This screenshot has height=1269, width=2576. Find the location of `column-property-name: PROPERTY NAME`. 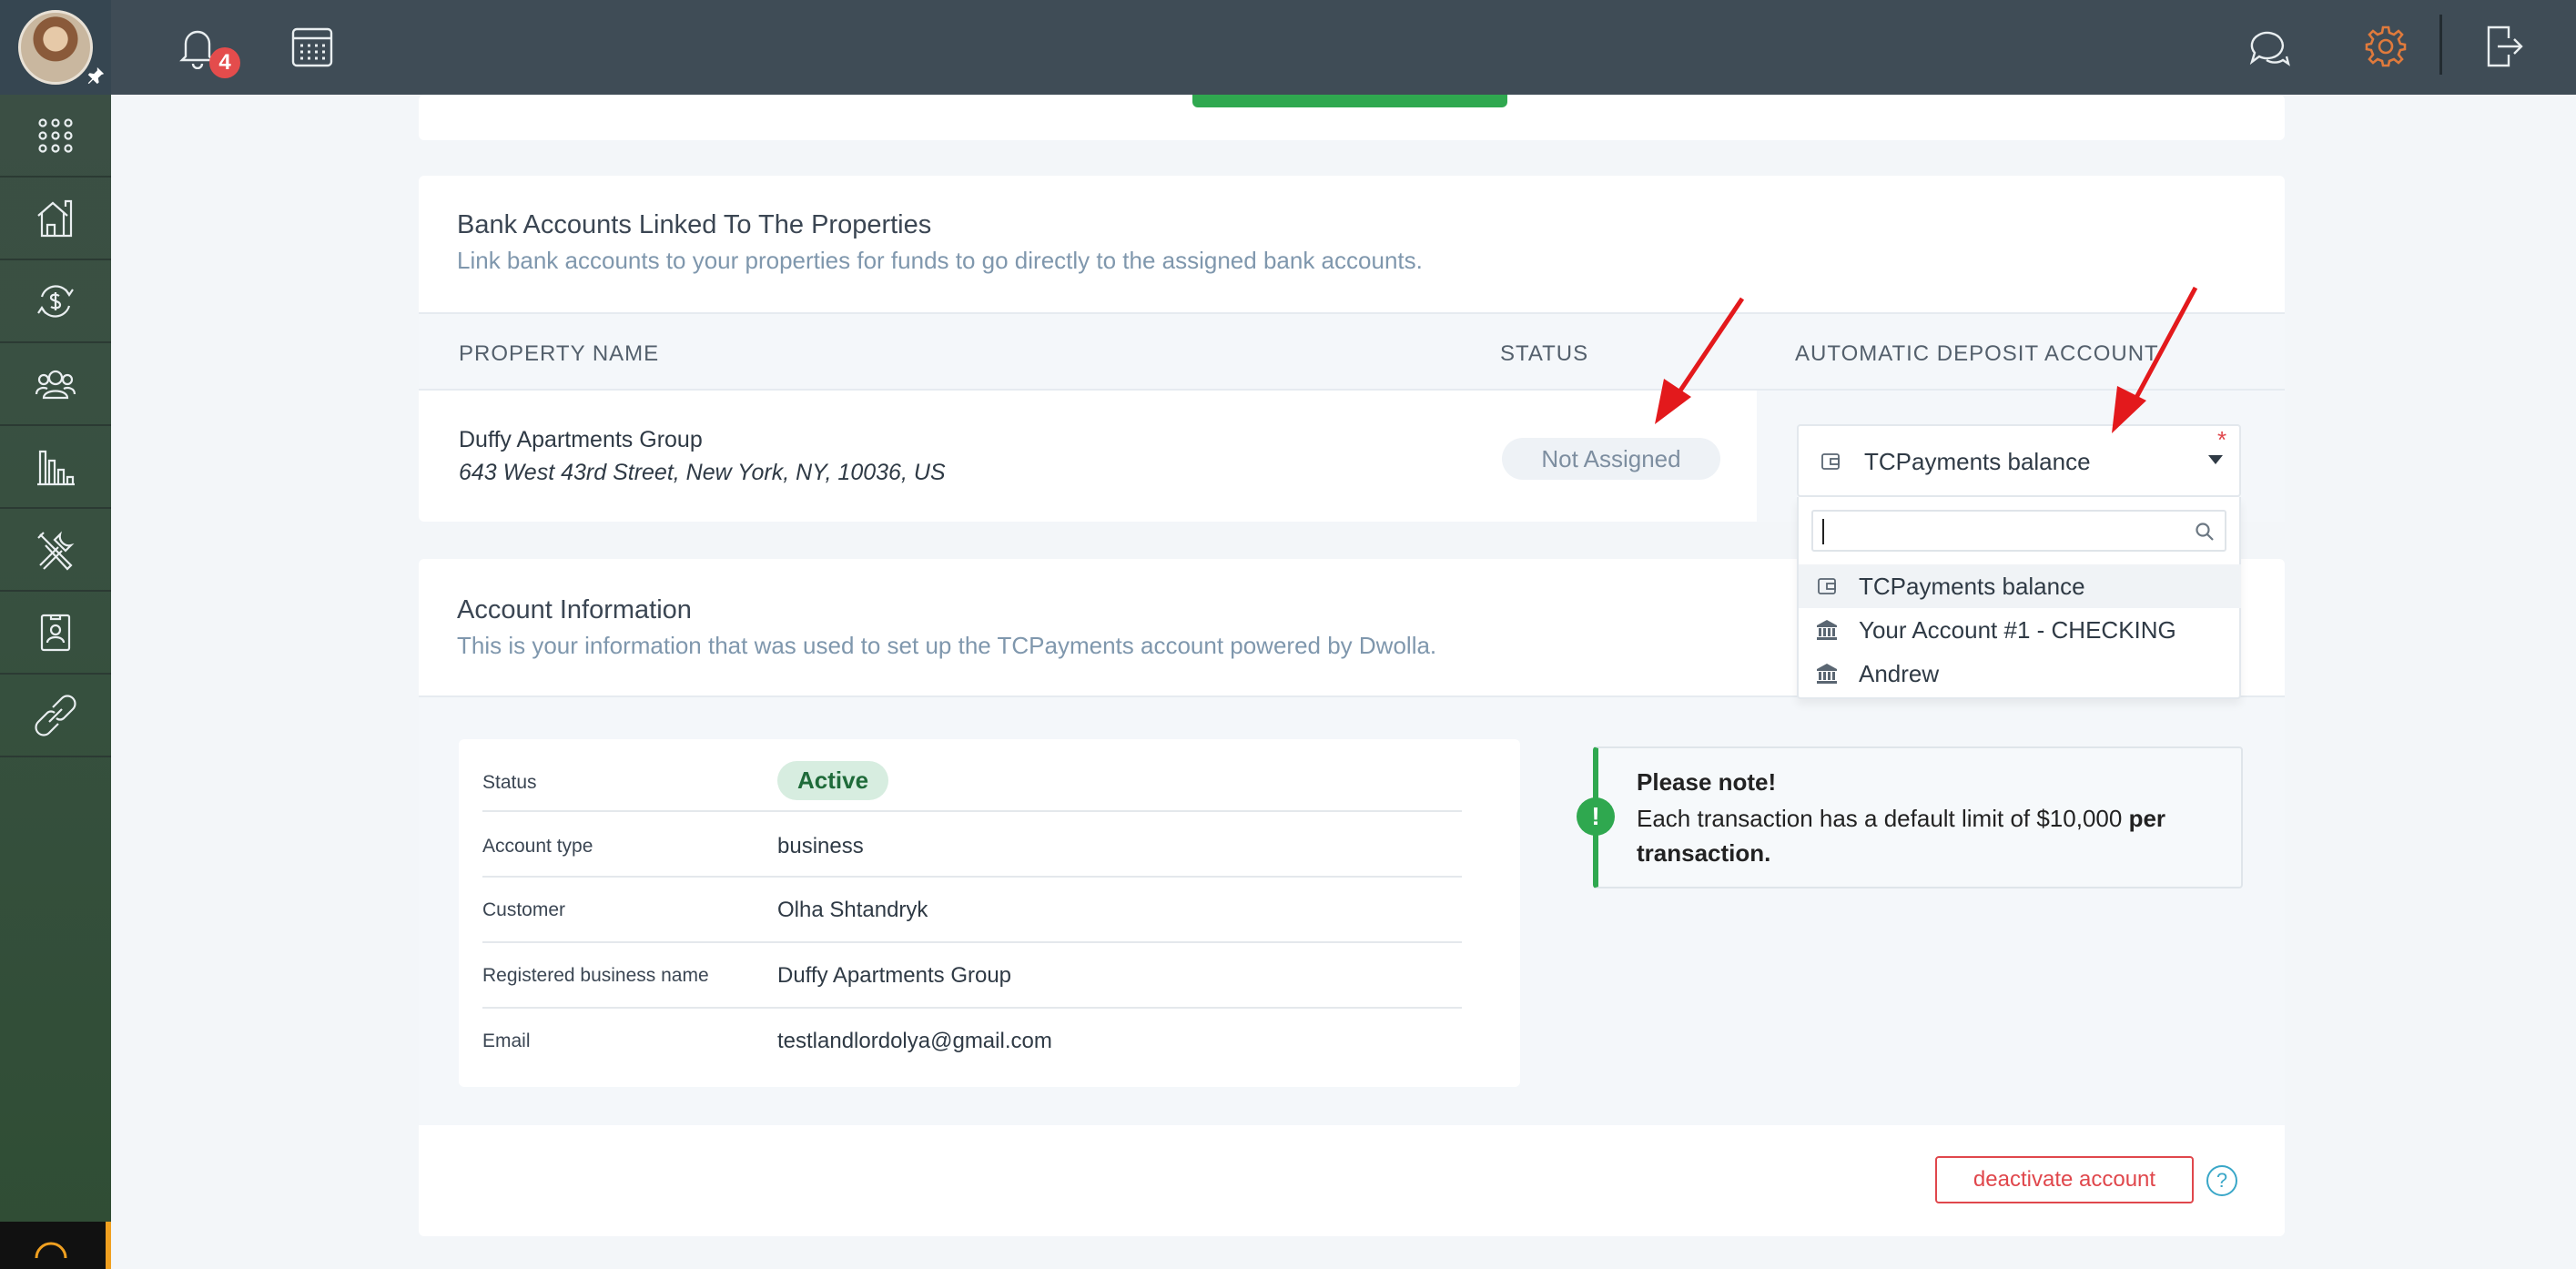

column-property-name: PROPERTY NAME is located at coordinates (559, 353).